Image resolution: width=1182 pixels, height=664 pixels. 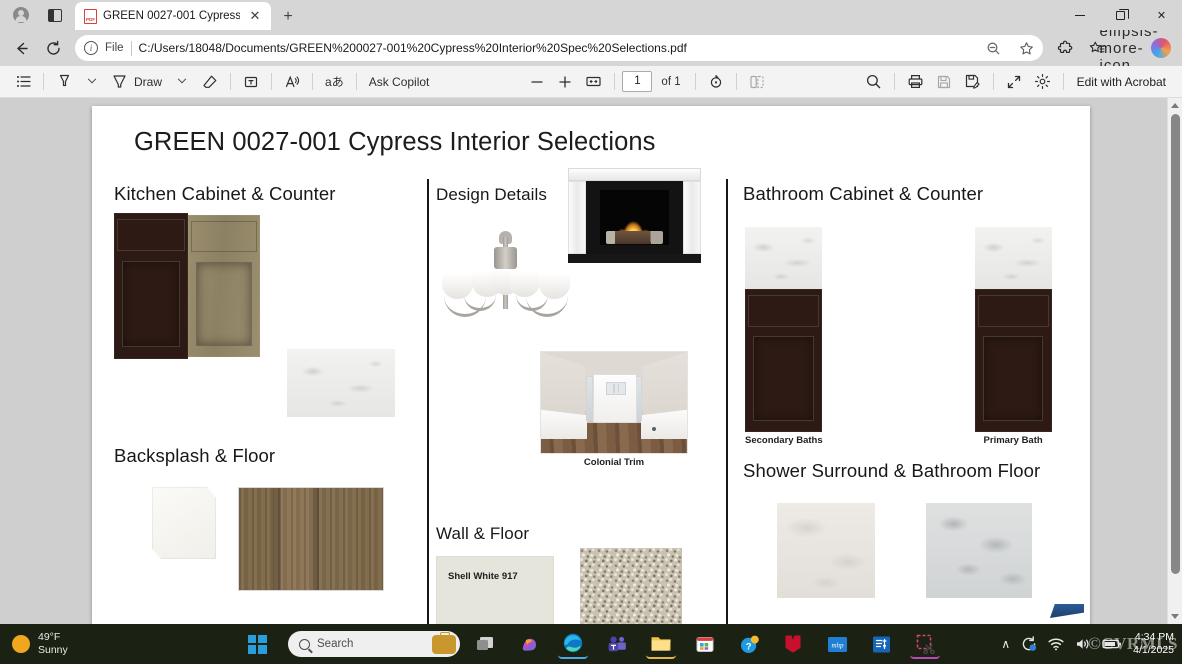 What do you see at coordinates (1029, 644) in the screenshot?
I see `onedrive-sync-icon` at bounding box center [1029, 644].